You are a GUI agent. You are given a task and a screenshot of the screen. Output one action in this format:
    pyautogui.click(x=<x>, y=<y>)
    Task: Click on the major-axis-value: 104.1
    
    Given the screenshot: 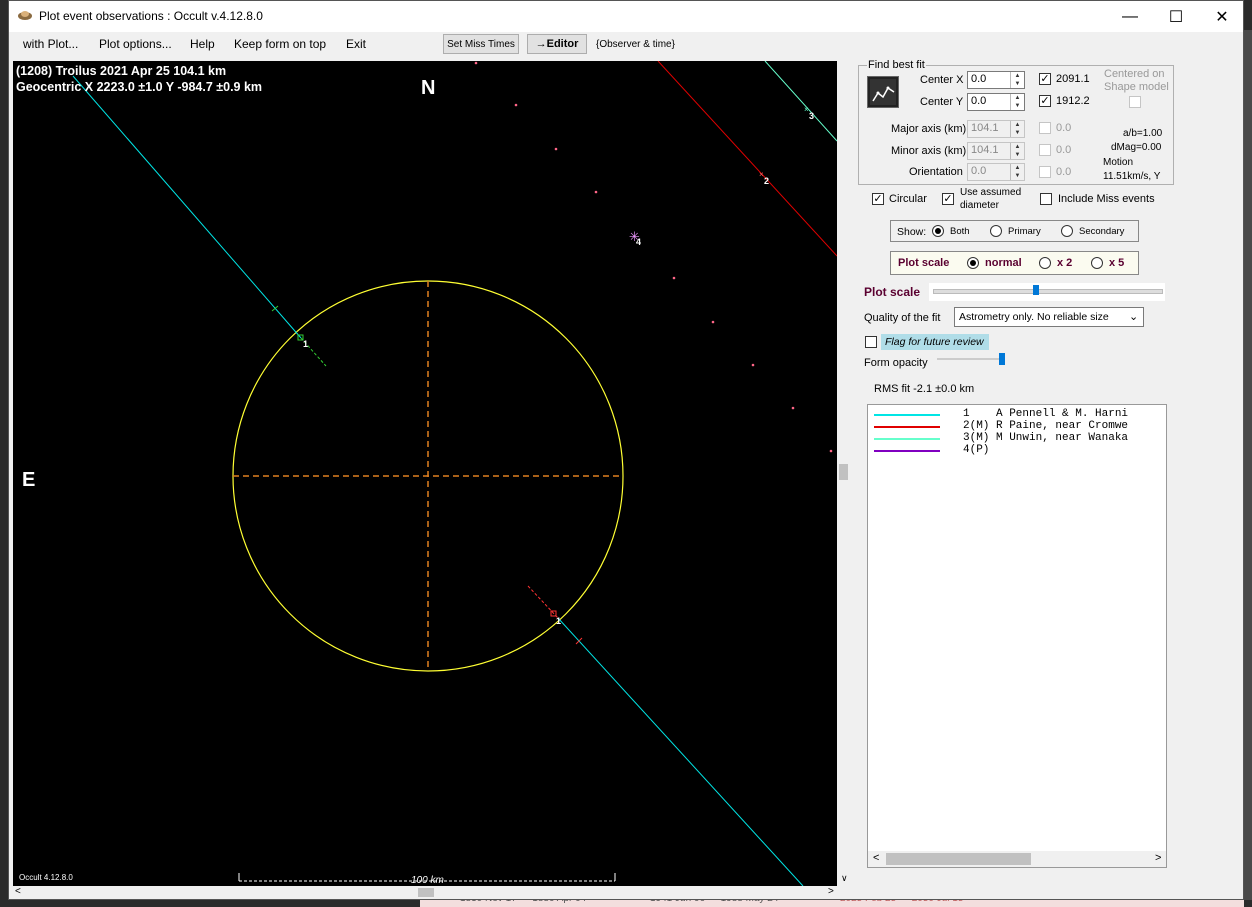 What is the action you would take?
    pyautogui.click(x=985, y=128)
    